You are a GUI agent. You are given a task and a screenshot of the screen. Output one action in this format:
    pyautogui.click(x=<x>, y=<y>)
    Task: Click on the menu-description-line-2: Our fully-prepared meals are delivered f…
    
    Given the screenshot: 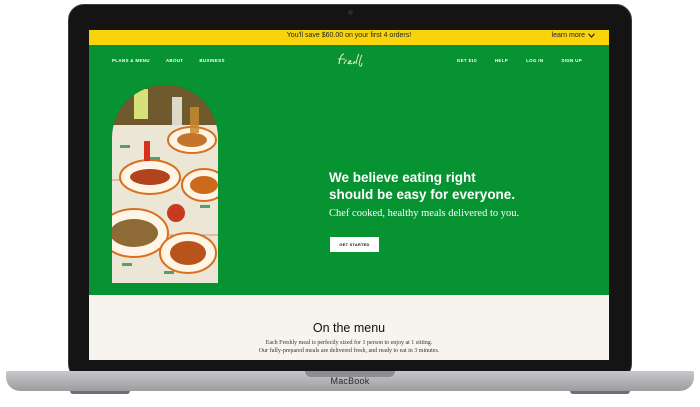 What is the action you would take?
    pyautogui.click(x=349, y=351)
    